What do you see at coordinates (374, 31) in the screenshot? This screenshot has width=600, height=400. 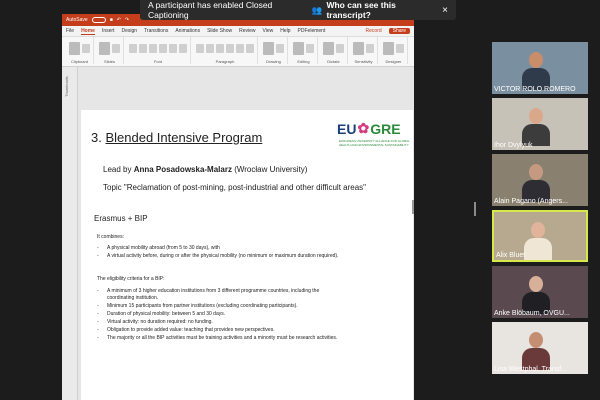 I see `record-button: Record` at bounding box center [374, 31].